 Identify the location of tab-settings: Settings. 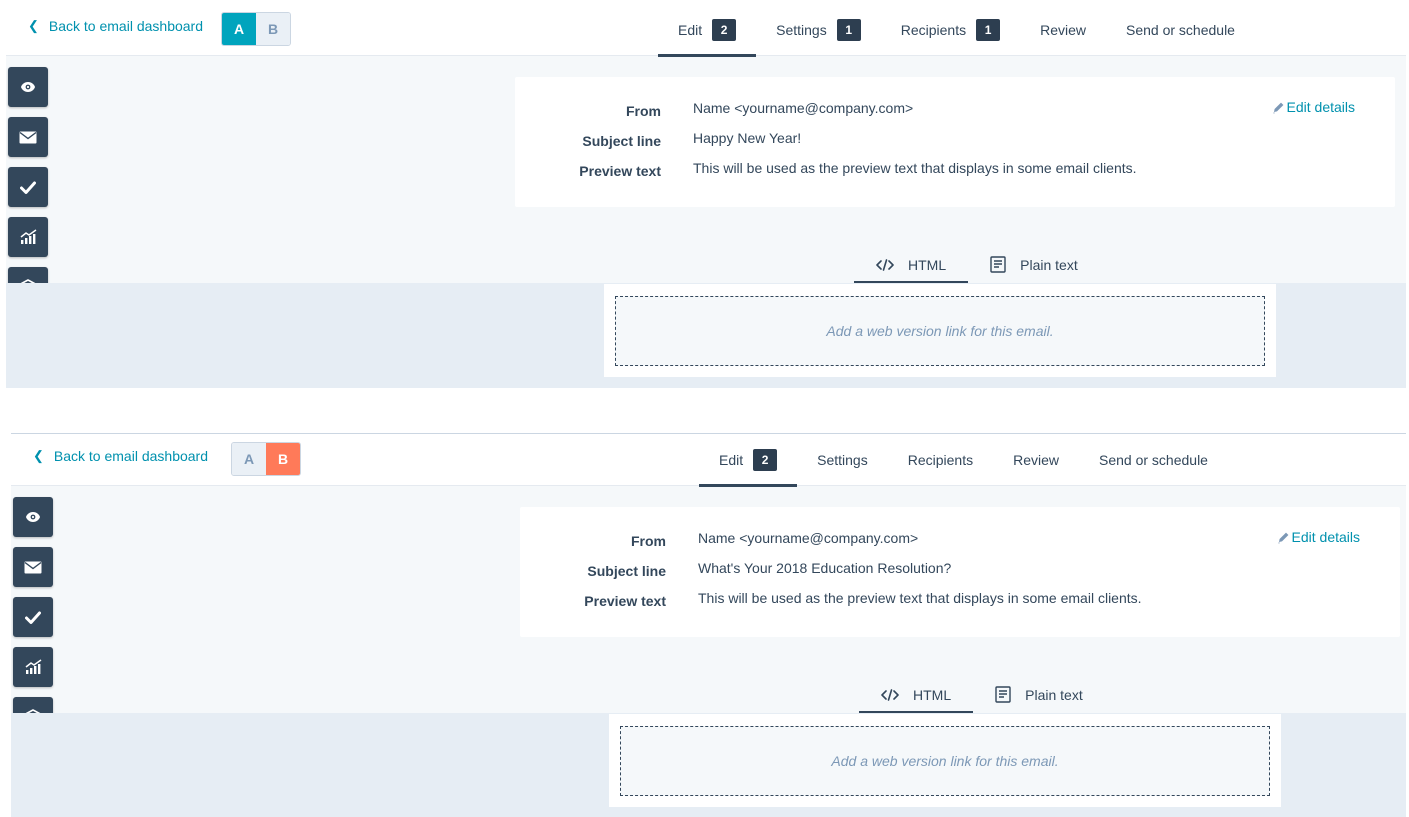
(842, 460).